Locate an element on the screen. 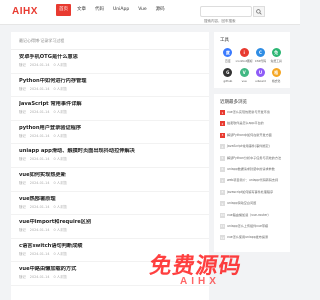  recent-item-title: 拍卖软件是怎么app平台的 is located at coordinates (245, 123).